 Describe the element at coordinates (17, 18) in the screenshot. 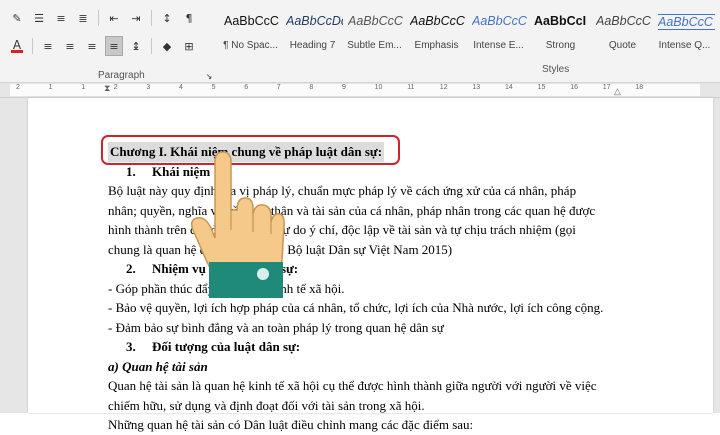

I see `highlight-color-icon: ✎` at that location.